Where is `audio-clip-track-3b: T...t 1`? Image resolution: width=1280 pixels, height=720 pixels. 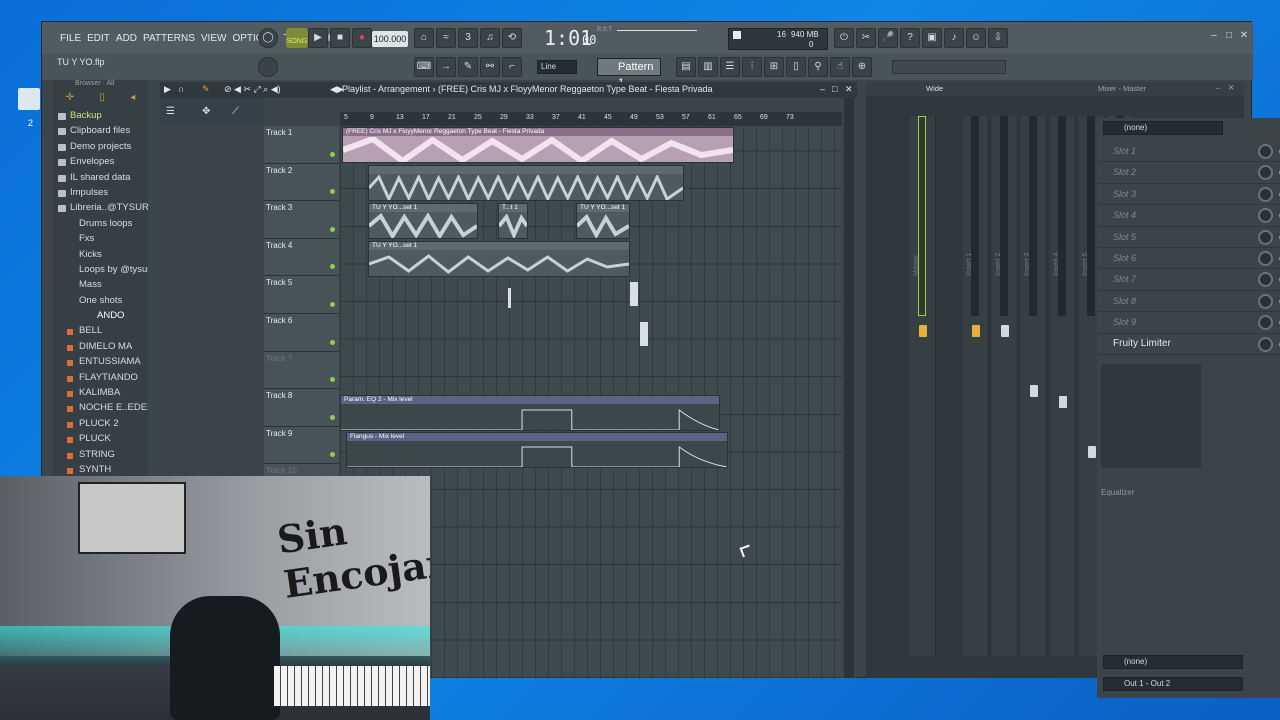
audio-clip-track-3b: T...t 1 is located at coordinates (513, 221).